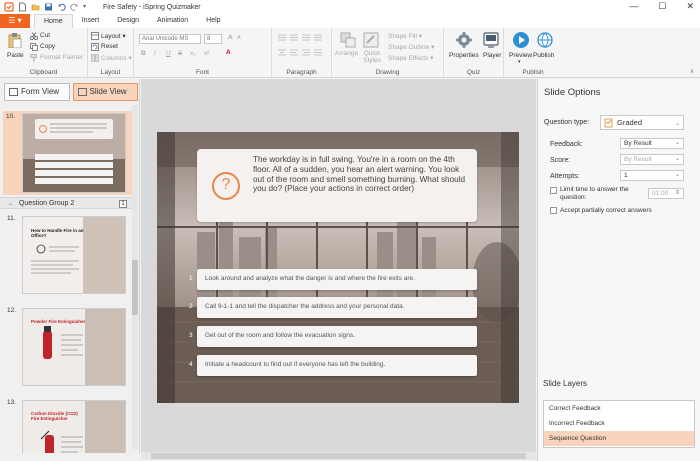 The height and width of the screenshot is (461, 700). What do you see at coordinates (10, 204) in the screenshot?
I see `collapse-chevron-icon: ⌄` at bounding box center [10, 204].